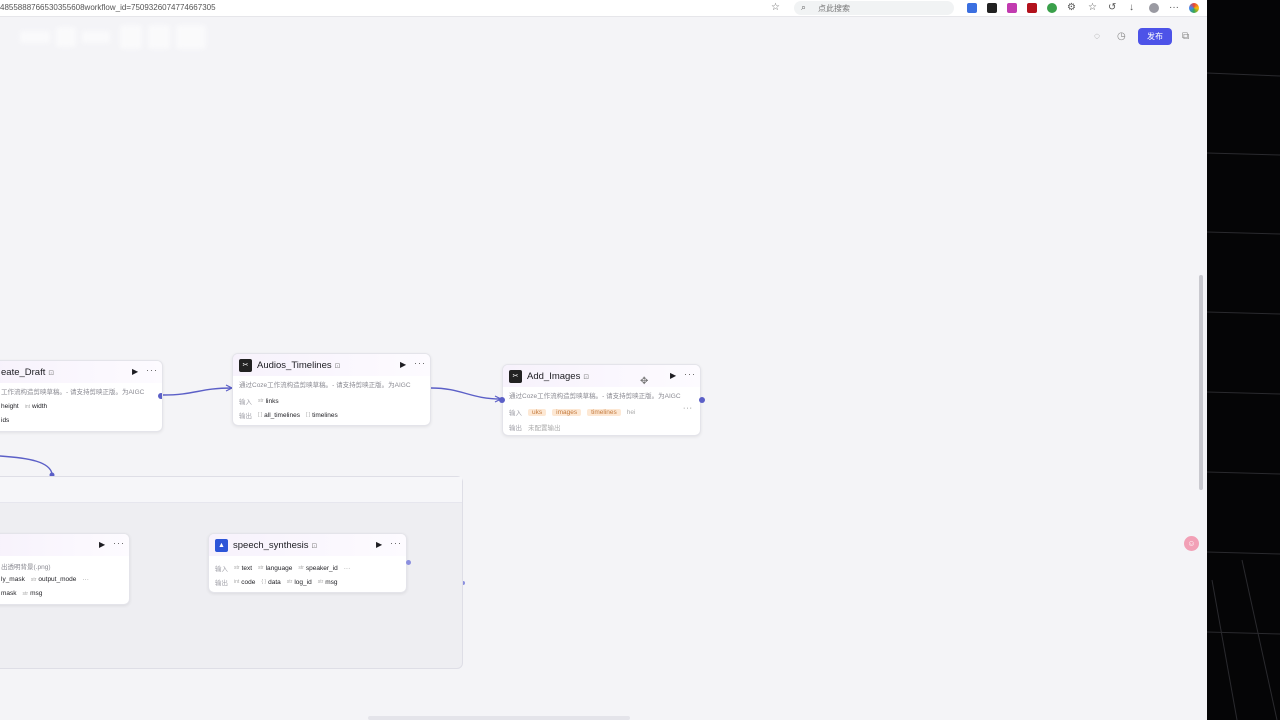 This screenshot has height=720, width=1280. I want to click on edge-audios-to-images, so click(466, 393).